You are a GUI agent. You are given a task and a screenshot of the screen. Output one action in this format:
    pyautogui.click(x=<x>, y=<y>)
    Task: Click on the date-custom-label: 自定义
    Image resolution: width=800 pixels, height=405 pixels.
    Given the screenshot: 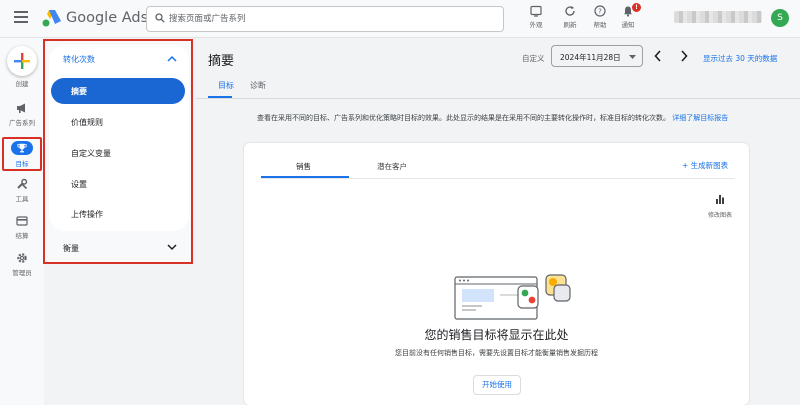 What is the action you would take?
    pyautogui.click(x=533, y=58)
    